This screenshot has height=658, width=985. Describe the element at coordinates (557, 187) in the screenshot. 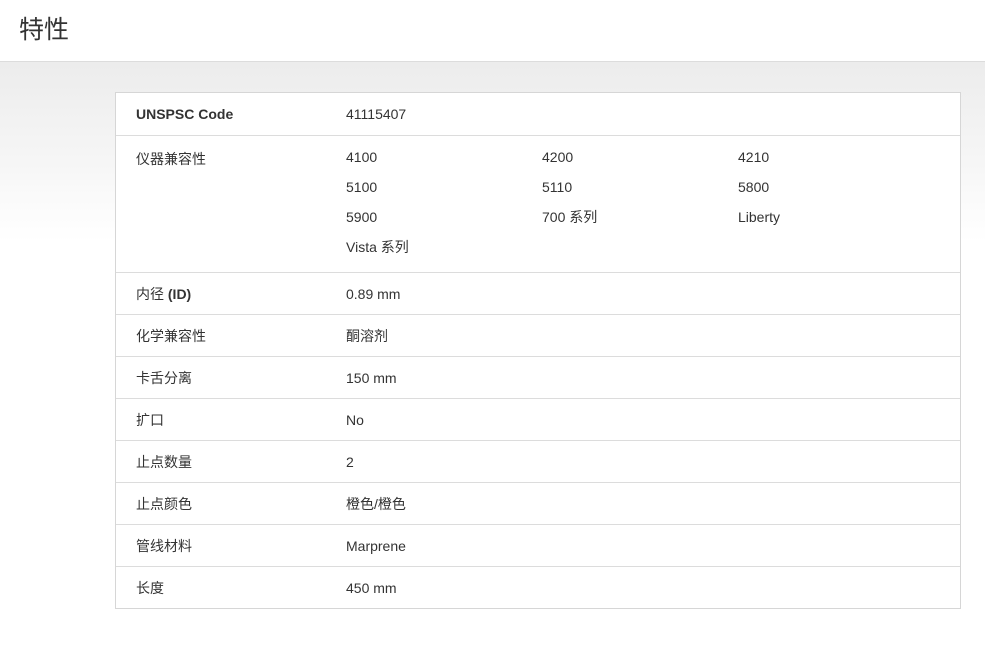

I see `compat-item: 5110` at that location.